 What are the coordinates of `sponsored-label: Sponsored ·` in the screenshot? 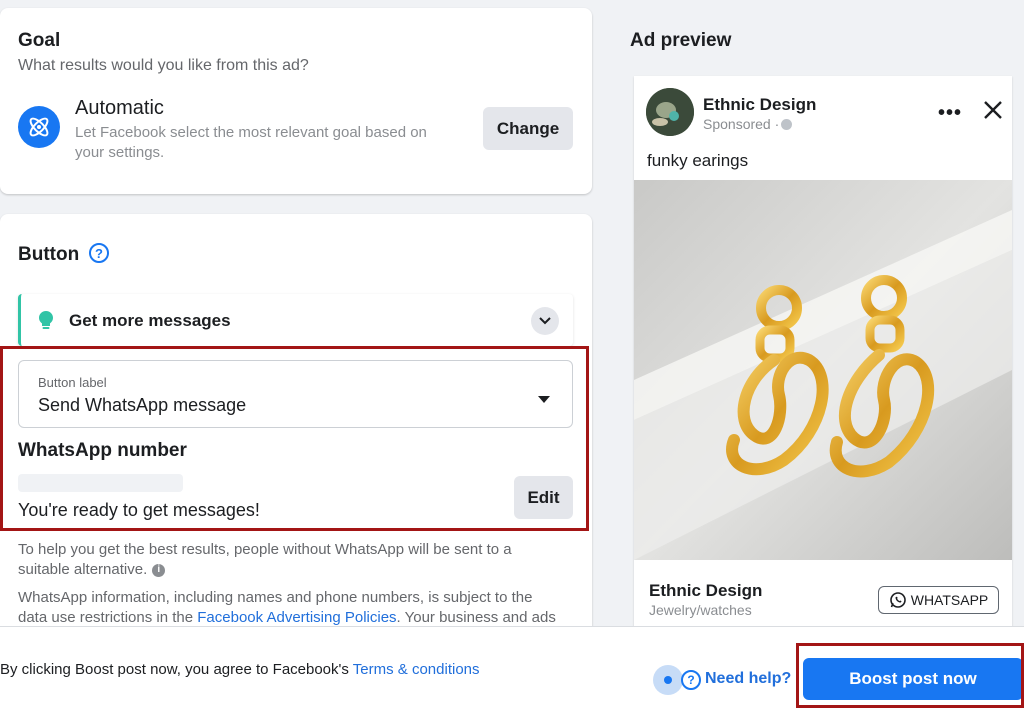 It's located at (741, 124).